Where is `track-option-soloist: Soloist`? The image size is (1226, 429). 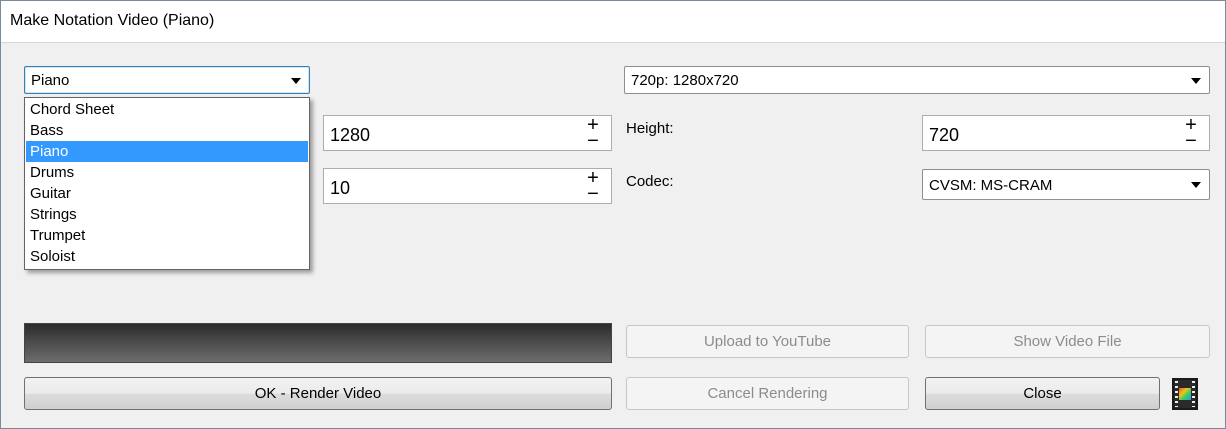
track-option-soloist: Soloist is located at coordinates (167, 256).